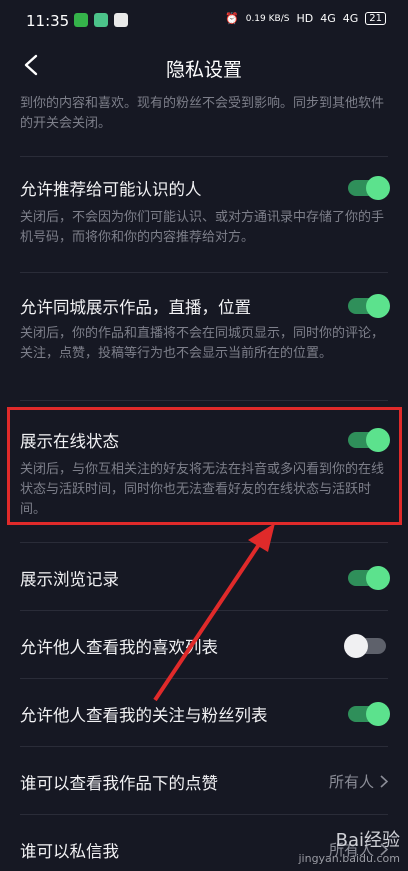  Describe the element at coordinates (204, 22) in the screenshot. I see `status-bar: 11:35 ⏰ 0.19 KB/S HD 4G 4G 21` at that location.